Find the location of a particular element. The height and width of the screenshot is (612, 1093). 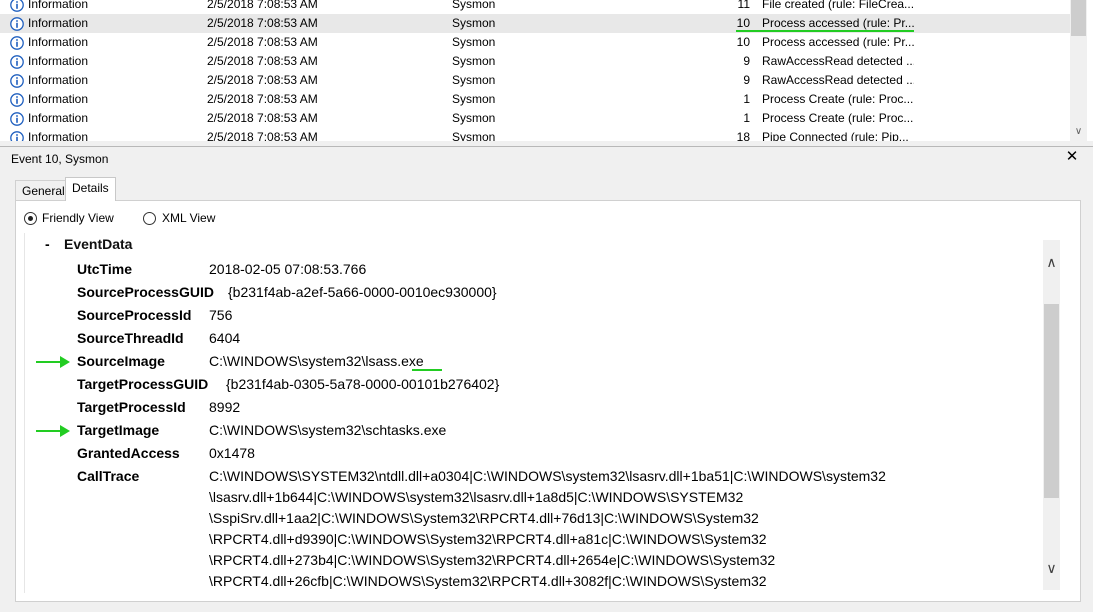

selected-task-underline is located at coordinates (825, 31).